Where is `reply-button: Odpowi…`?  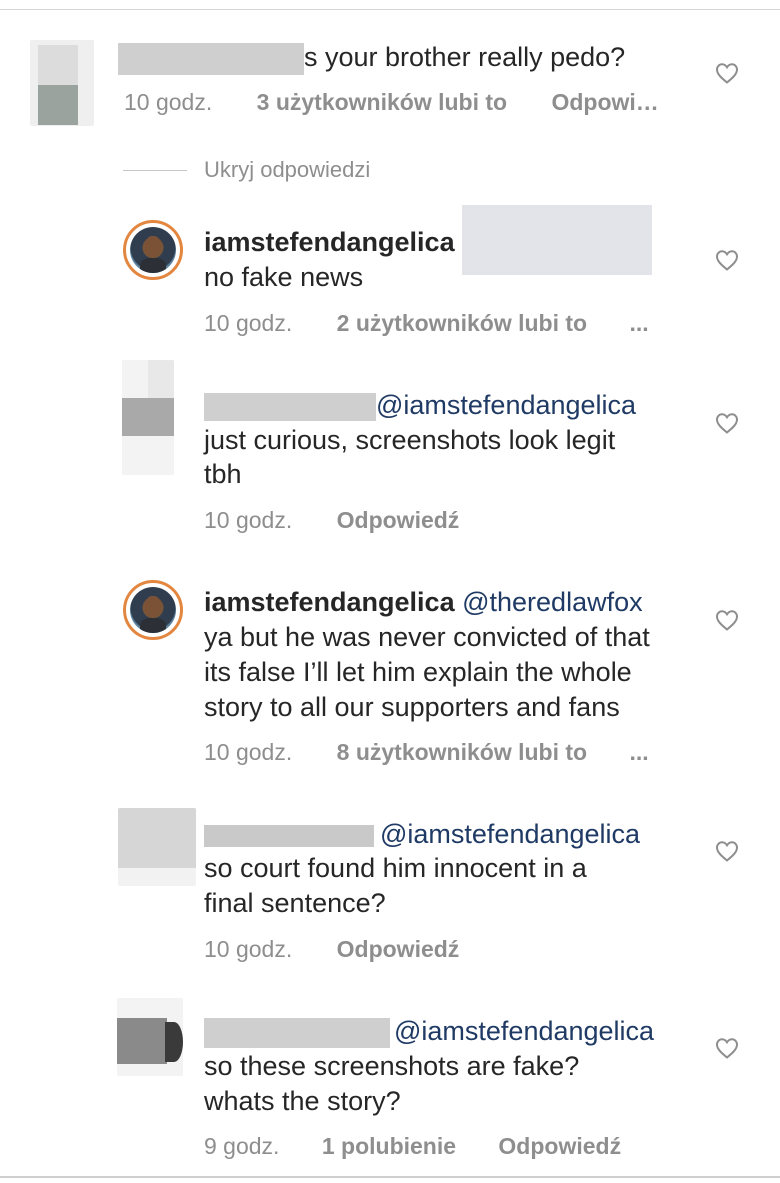 reply-button: Odpowi… is located at coordinates (604, 102).